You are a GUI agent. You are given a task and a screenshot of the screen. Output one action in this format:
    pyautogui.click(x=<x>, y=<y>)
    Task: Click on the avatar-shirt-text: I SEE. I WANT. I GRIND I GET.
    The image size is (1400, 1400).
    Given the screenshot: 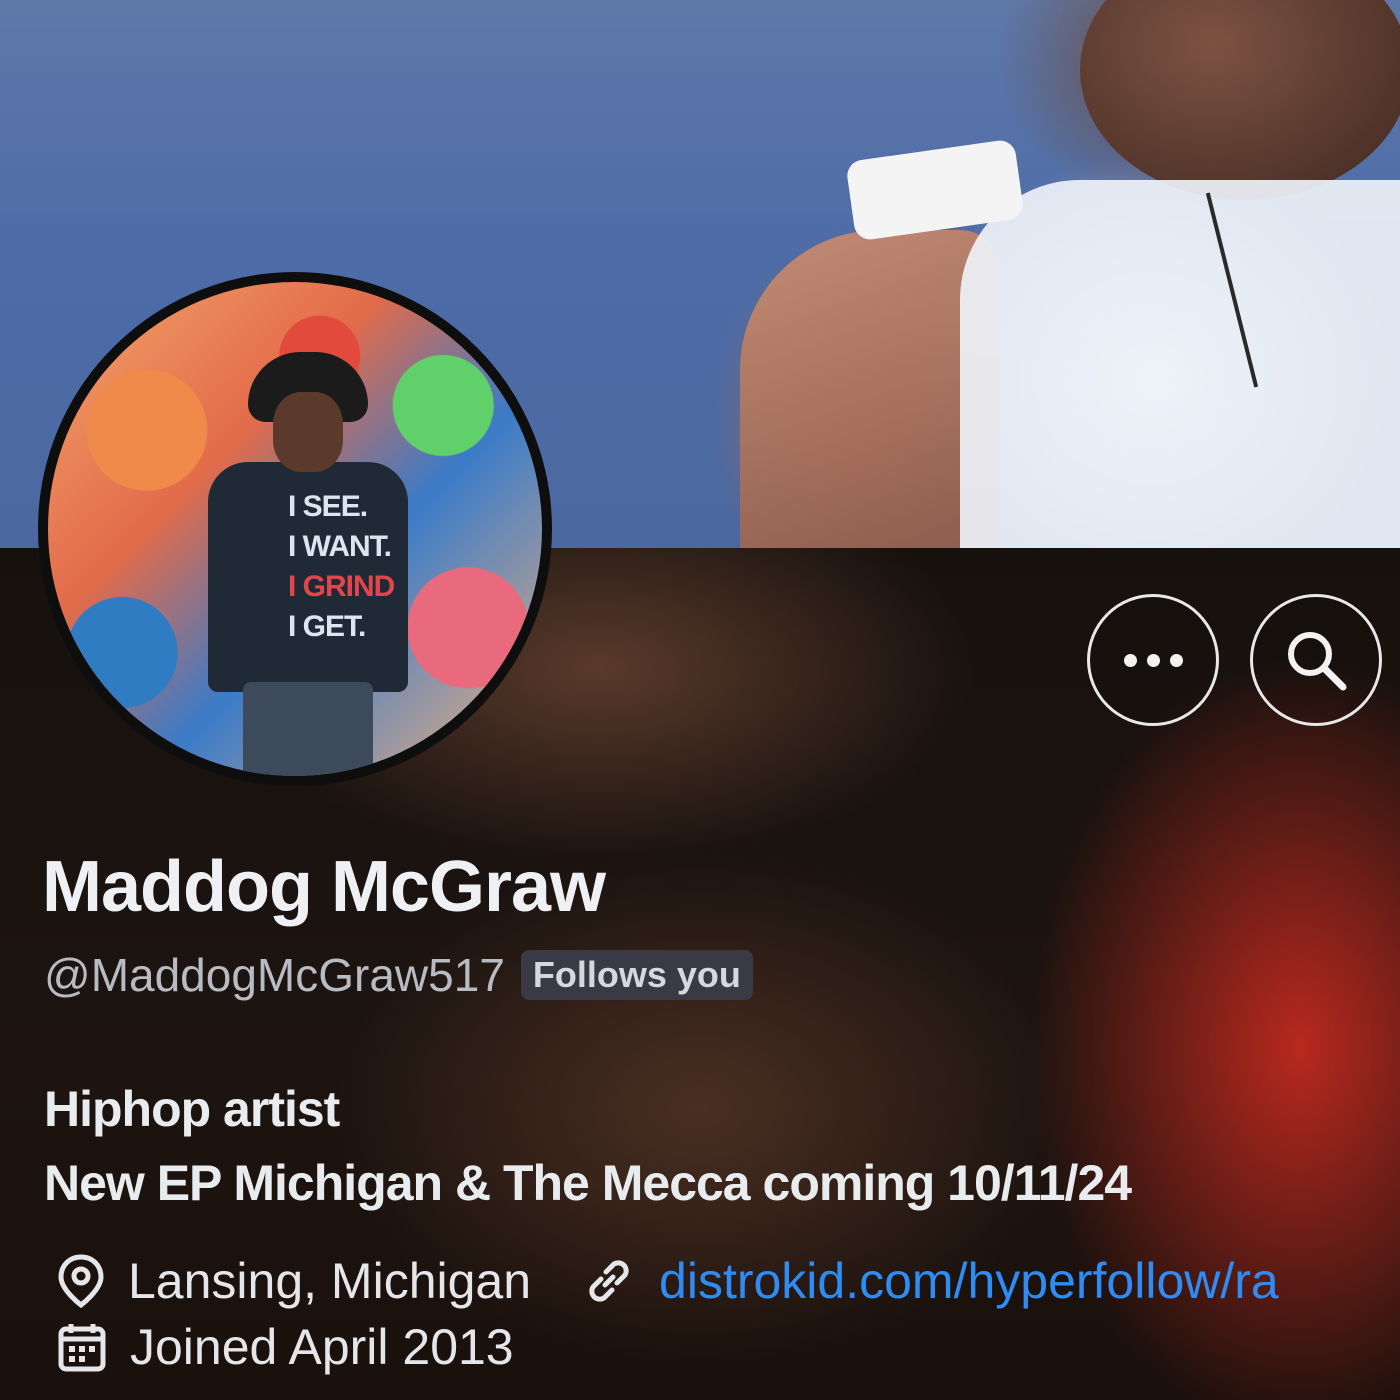 What is the action you would take?
    pyautogui.click(x=348, y=567)
    